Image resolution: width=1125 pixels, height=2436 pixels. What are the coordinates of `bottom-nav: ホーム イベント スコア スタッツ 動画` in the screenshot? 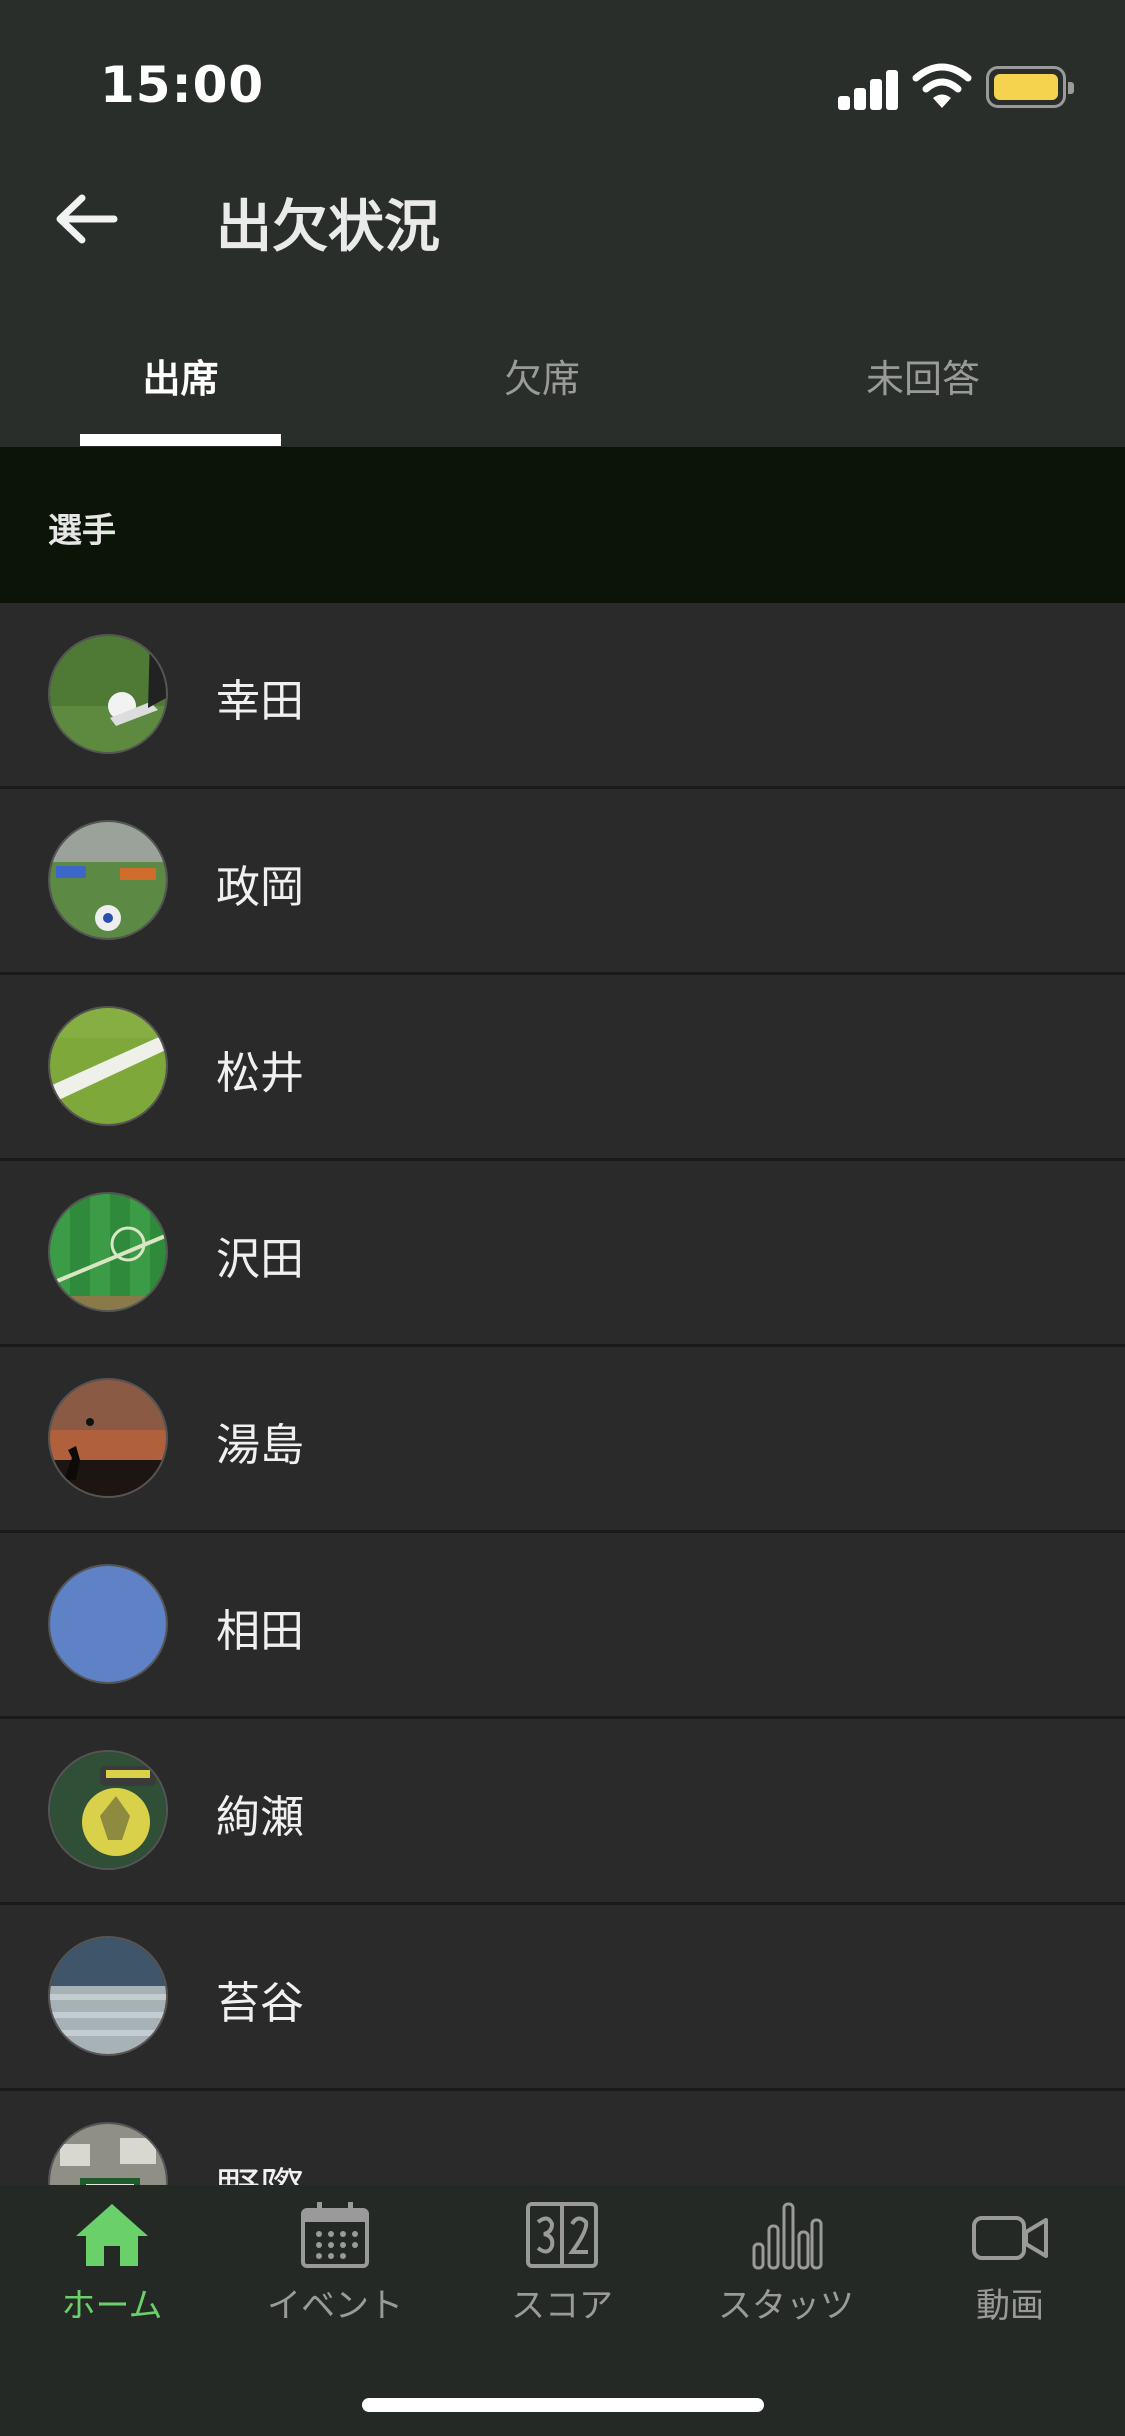 It's located at (562, 2310).